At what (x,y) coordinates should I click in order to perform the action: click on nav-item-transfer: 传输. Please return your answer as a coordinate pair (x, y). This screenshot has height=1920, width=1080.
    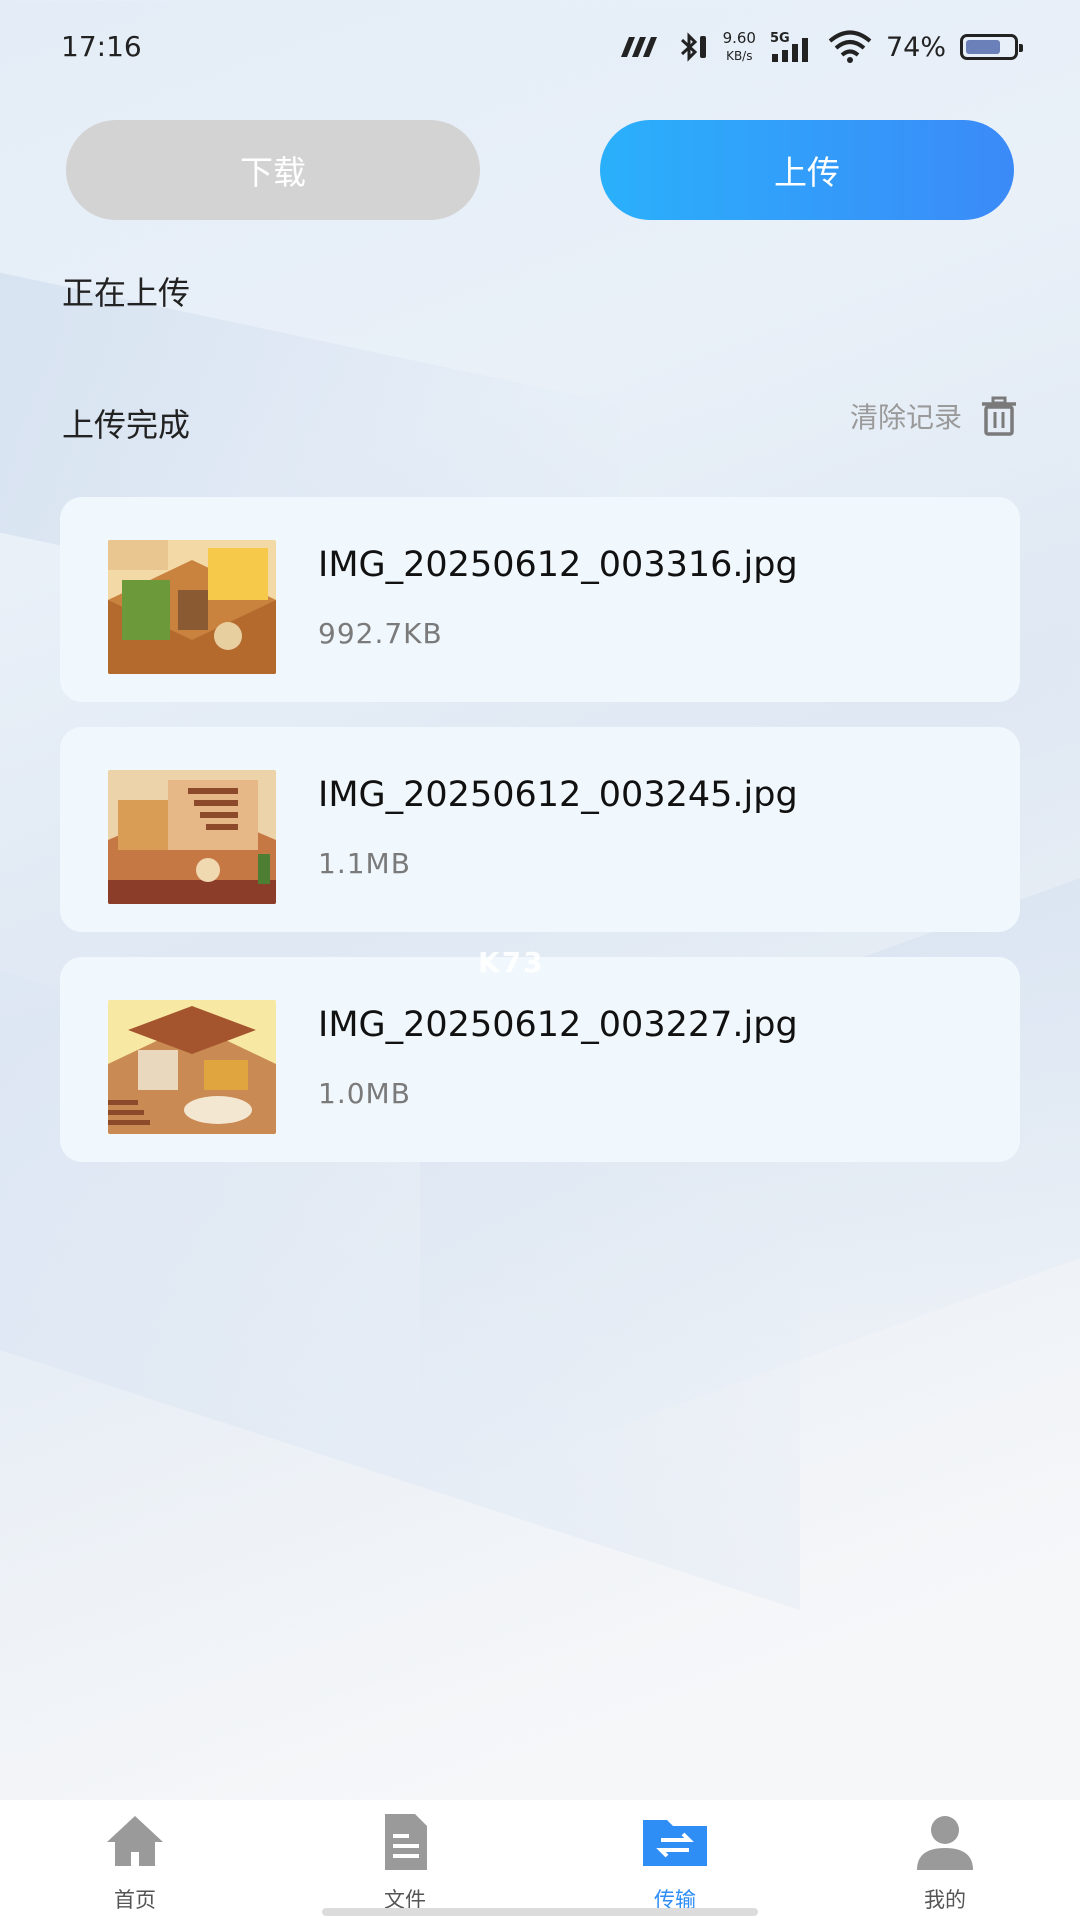
    Looking at the image, I should click on (675, 1860).